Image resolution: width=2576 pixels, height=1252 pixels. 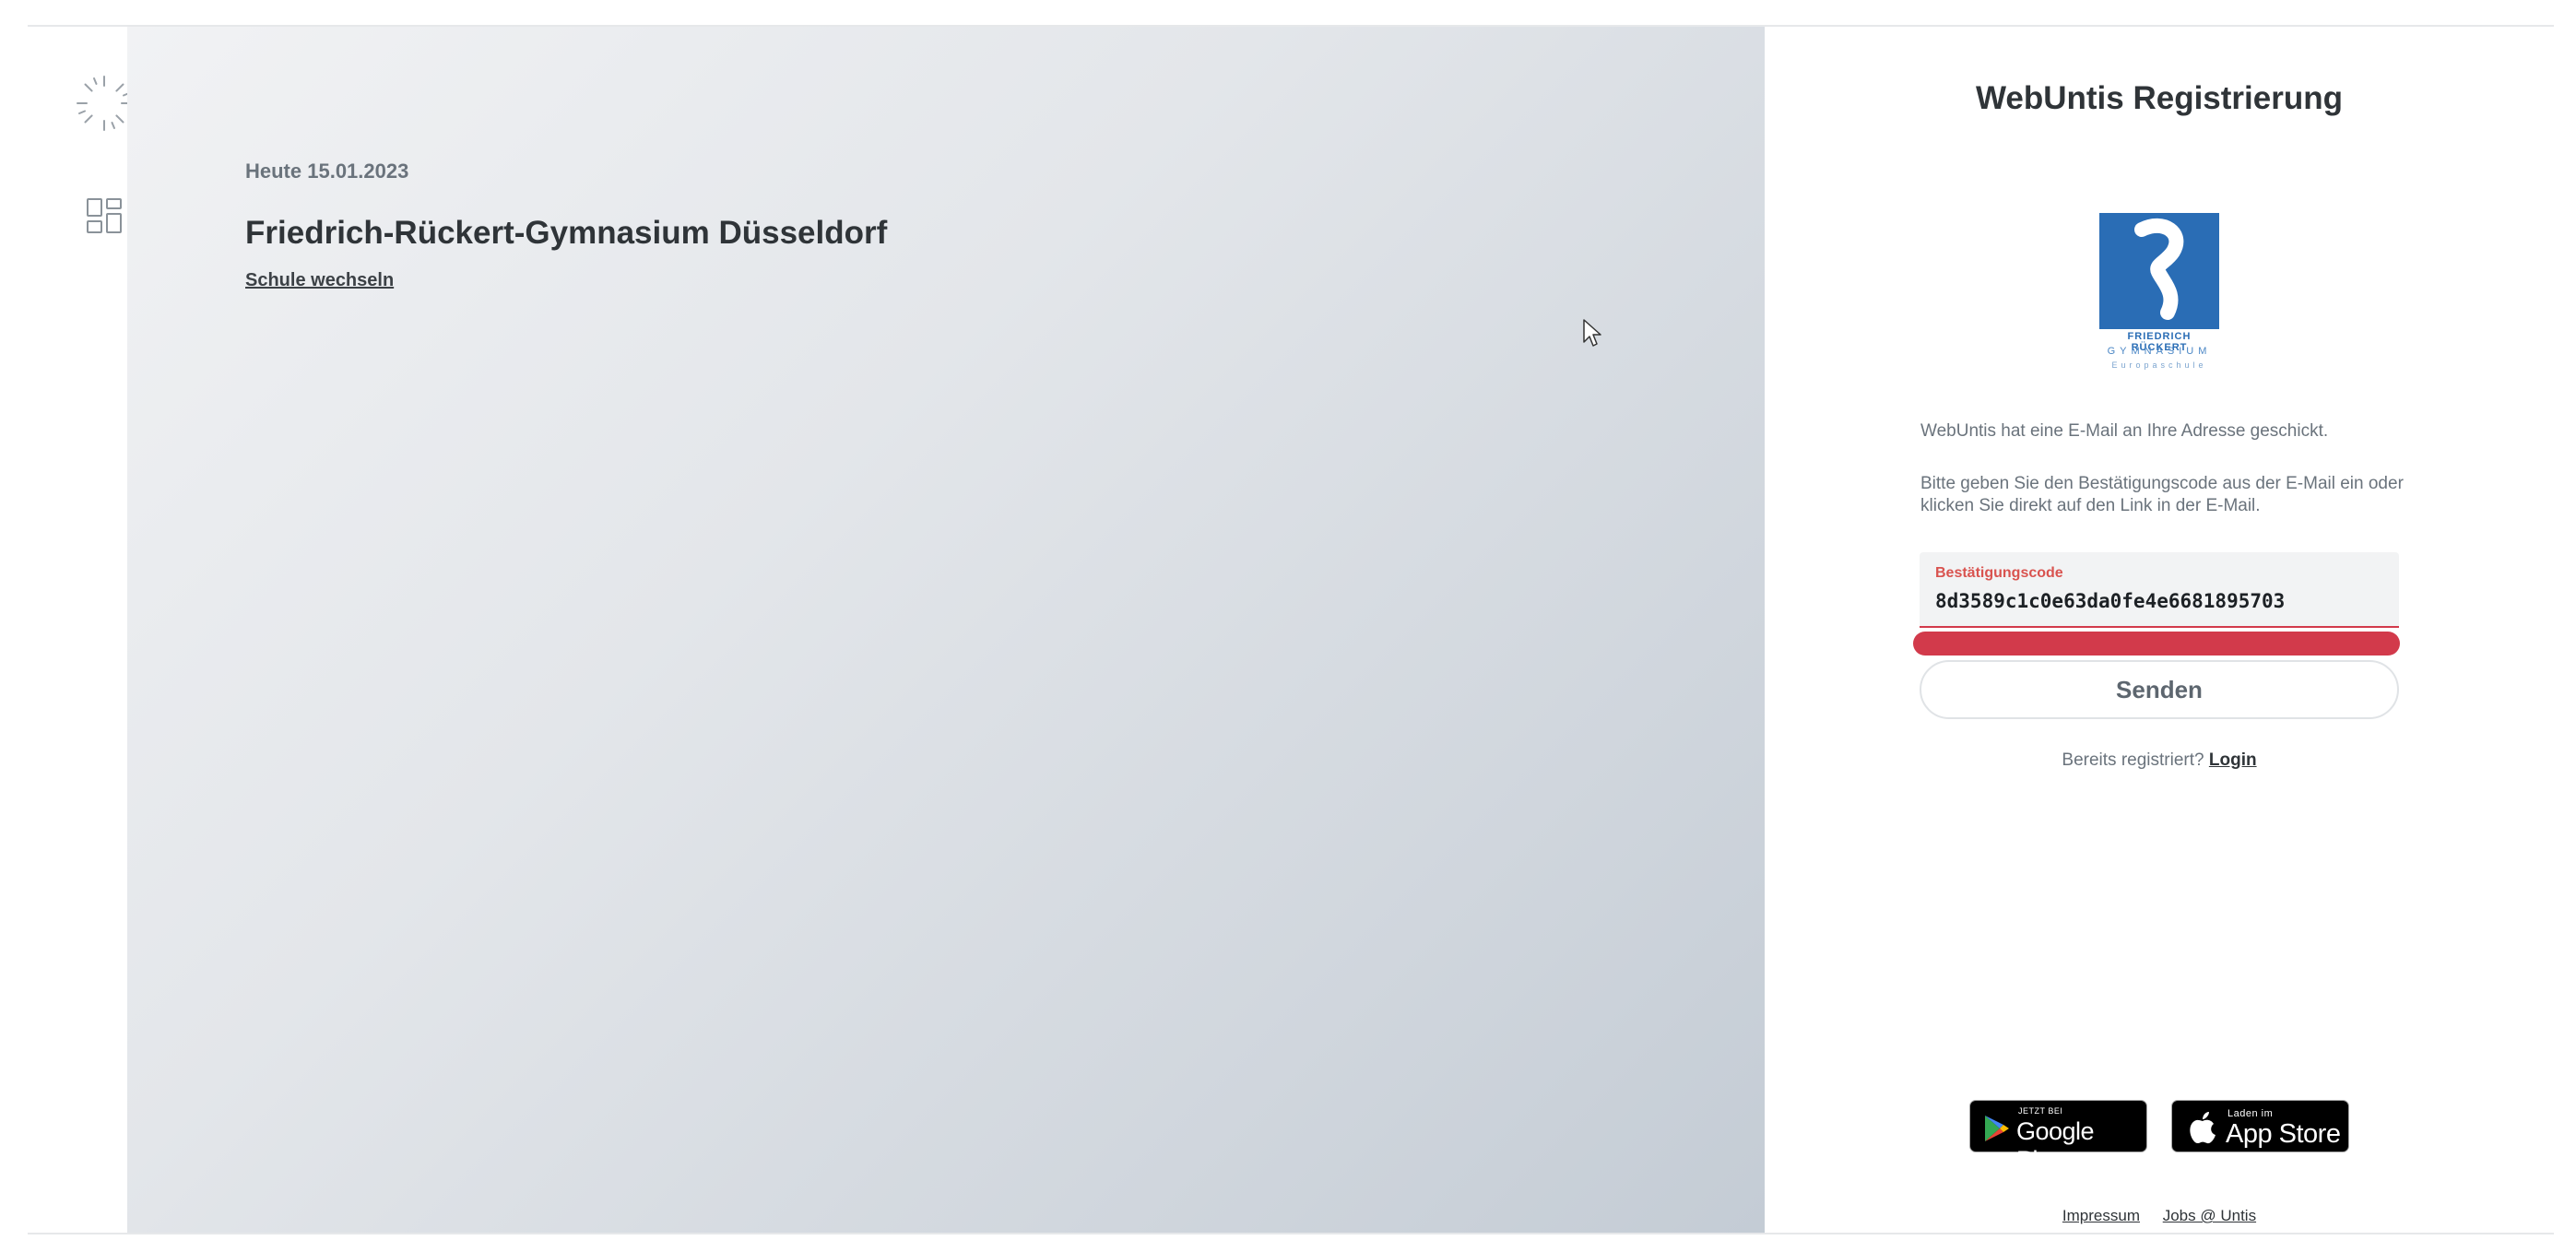 I want to click on side-rail, so click(x=80, y=630).